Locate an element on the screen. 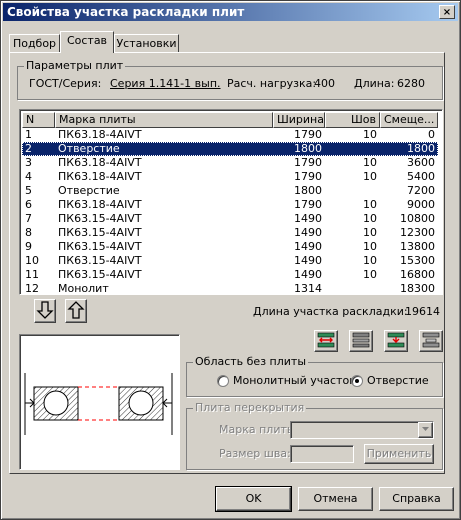  delete-slab-button is located at coordinates (431, 341).